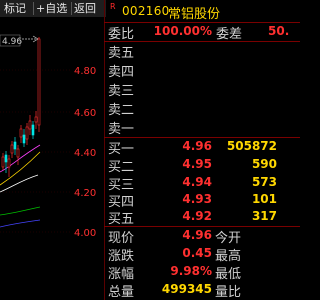 This screenshot has width=320, height=300. What do you see at coordinates (186, 289) in the screenshot?
I see `volume-value: 499345` at bounding box center [186, 289].